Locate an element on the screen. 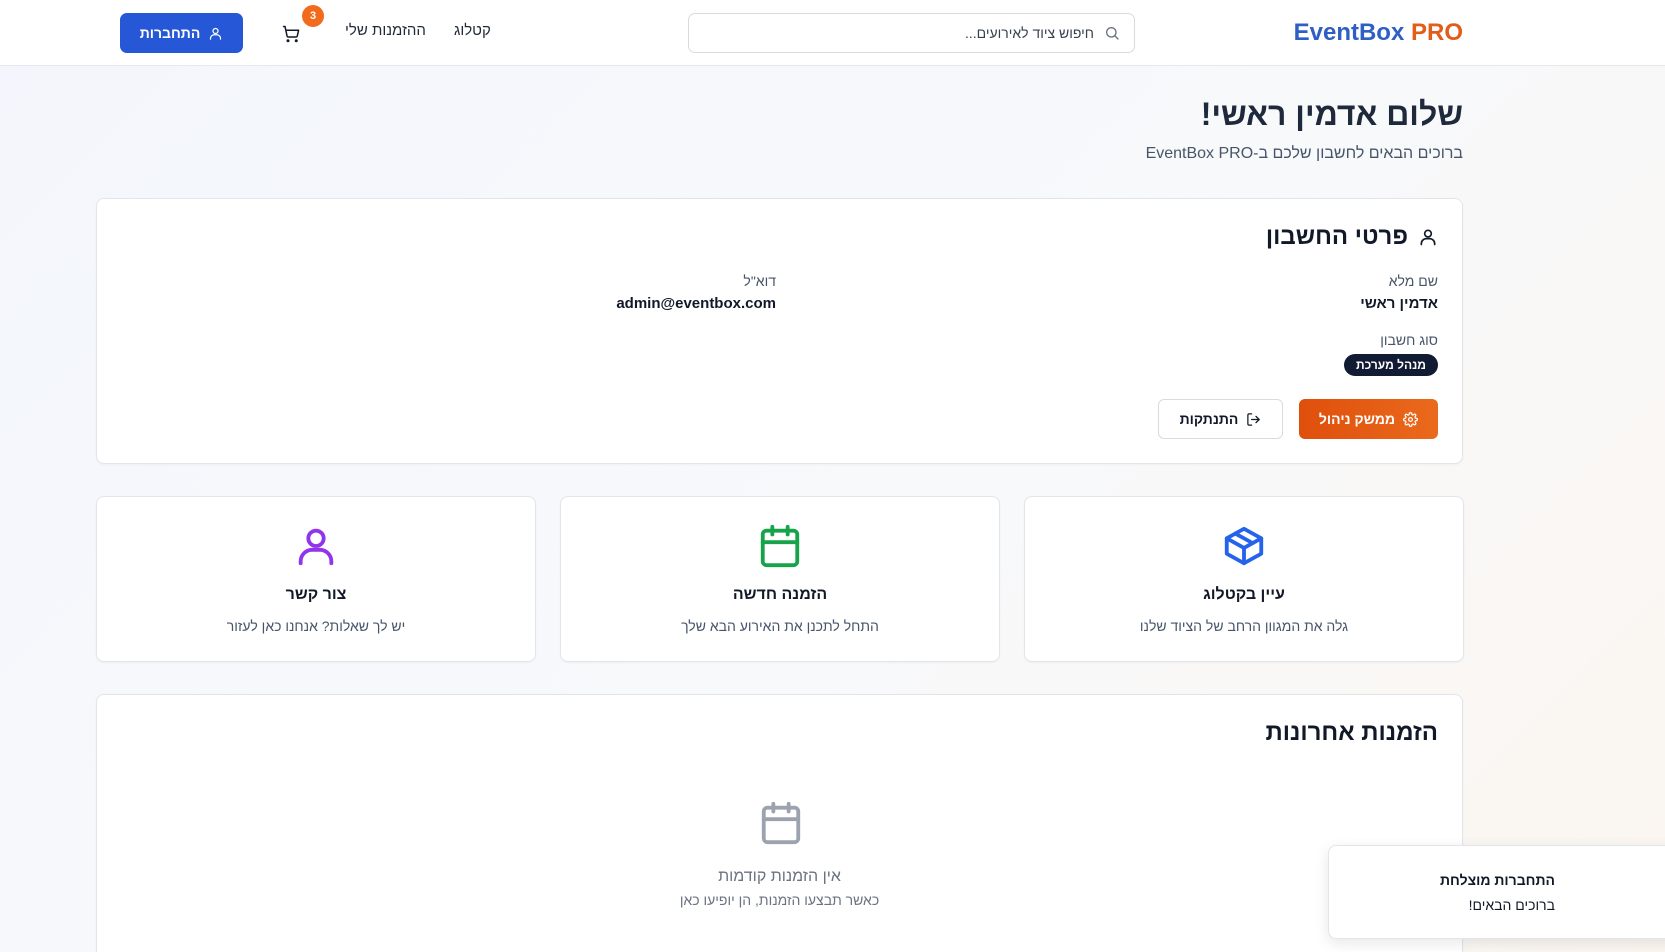 The height and width of the screenshot is (952, 1665). action-card-new-order: הזמנה חדשה התחל לתכנן את האירוע הבא שלך is located at coordinates (780, 579).